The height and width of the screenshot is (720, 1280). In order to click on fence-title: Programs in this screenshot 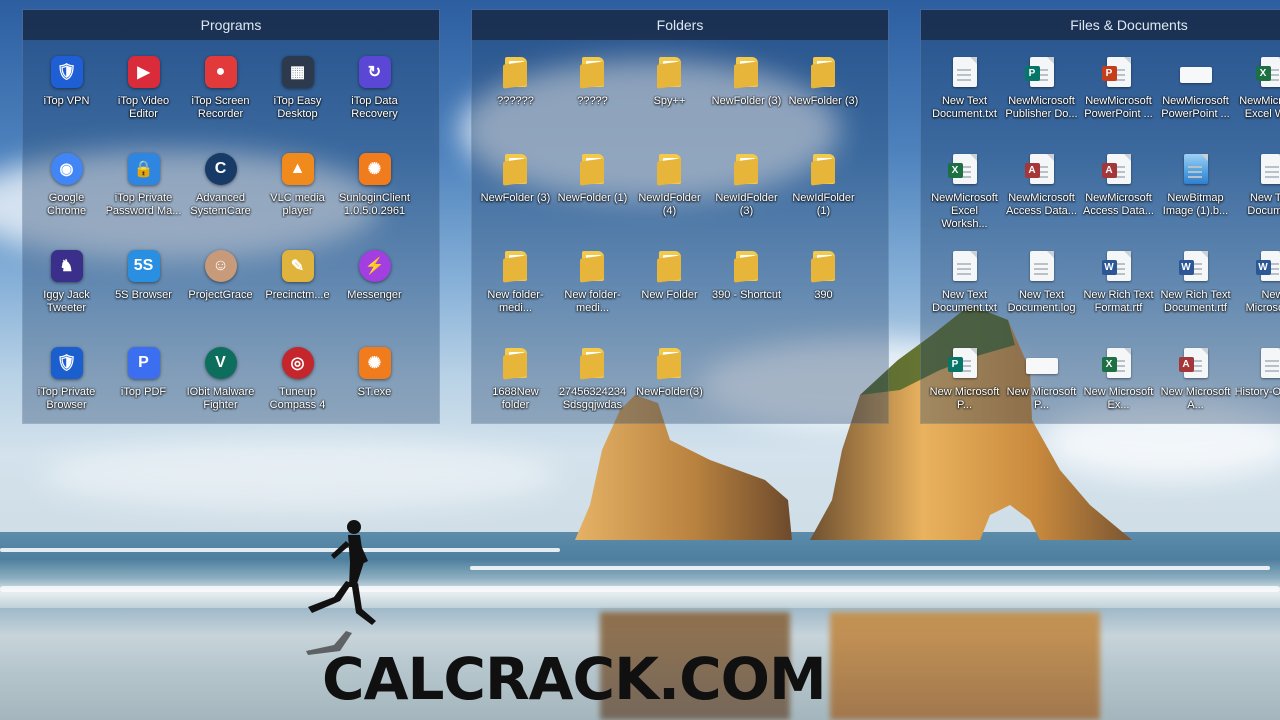, I will do `click(231, 25)`.